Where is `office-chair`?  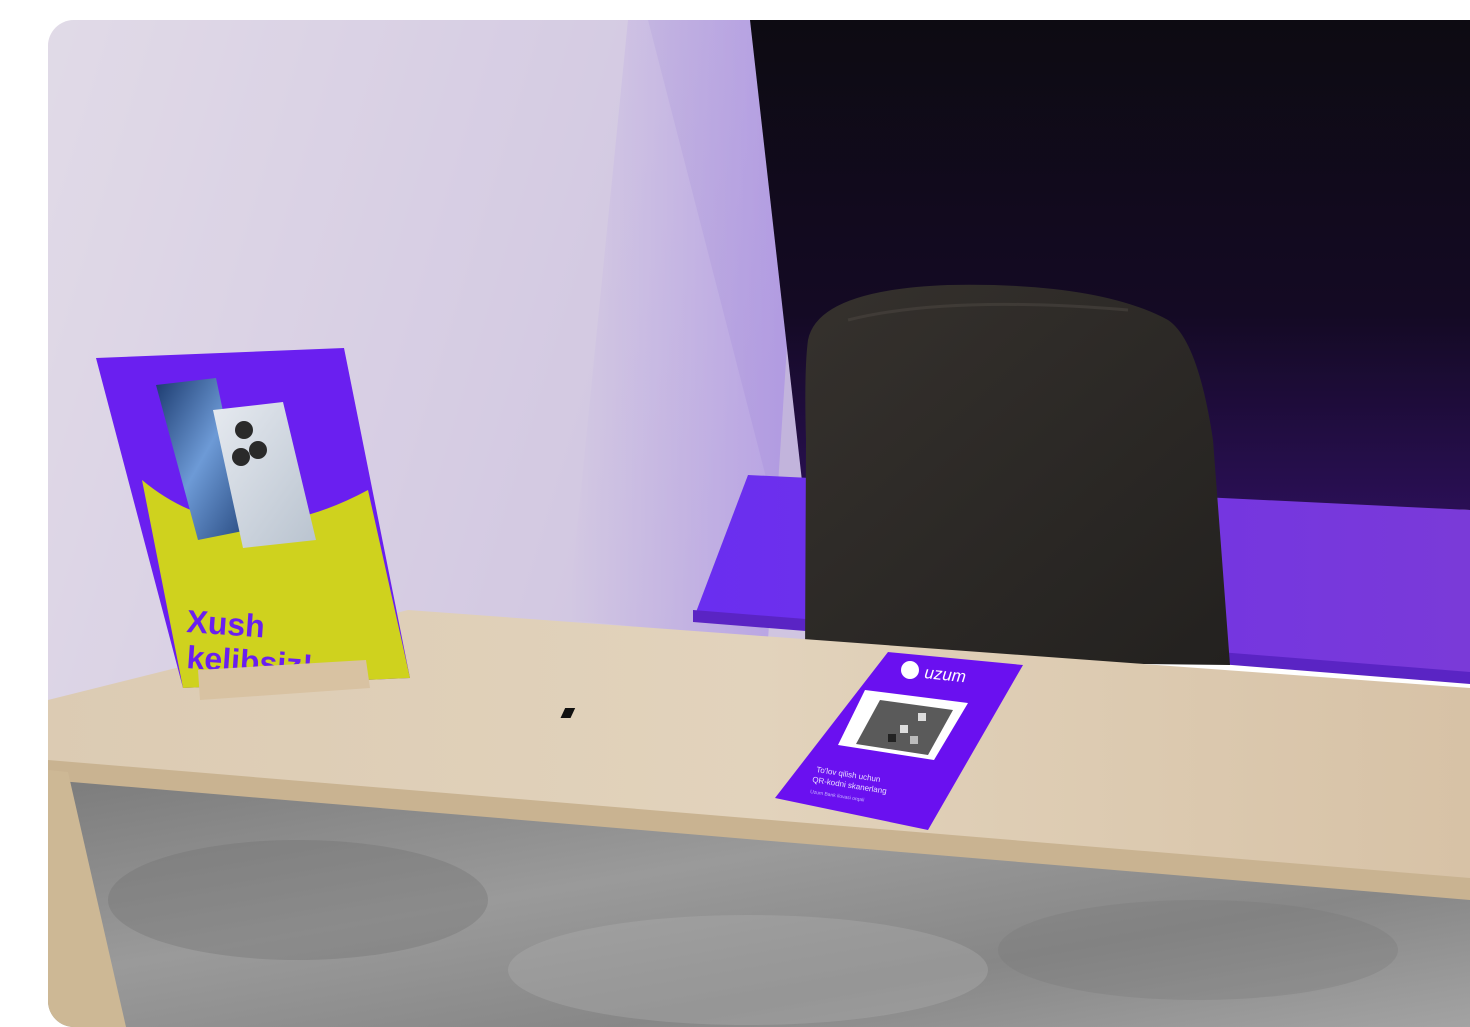 office-chair is located at coordinates (1017, 474).